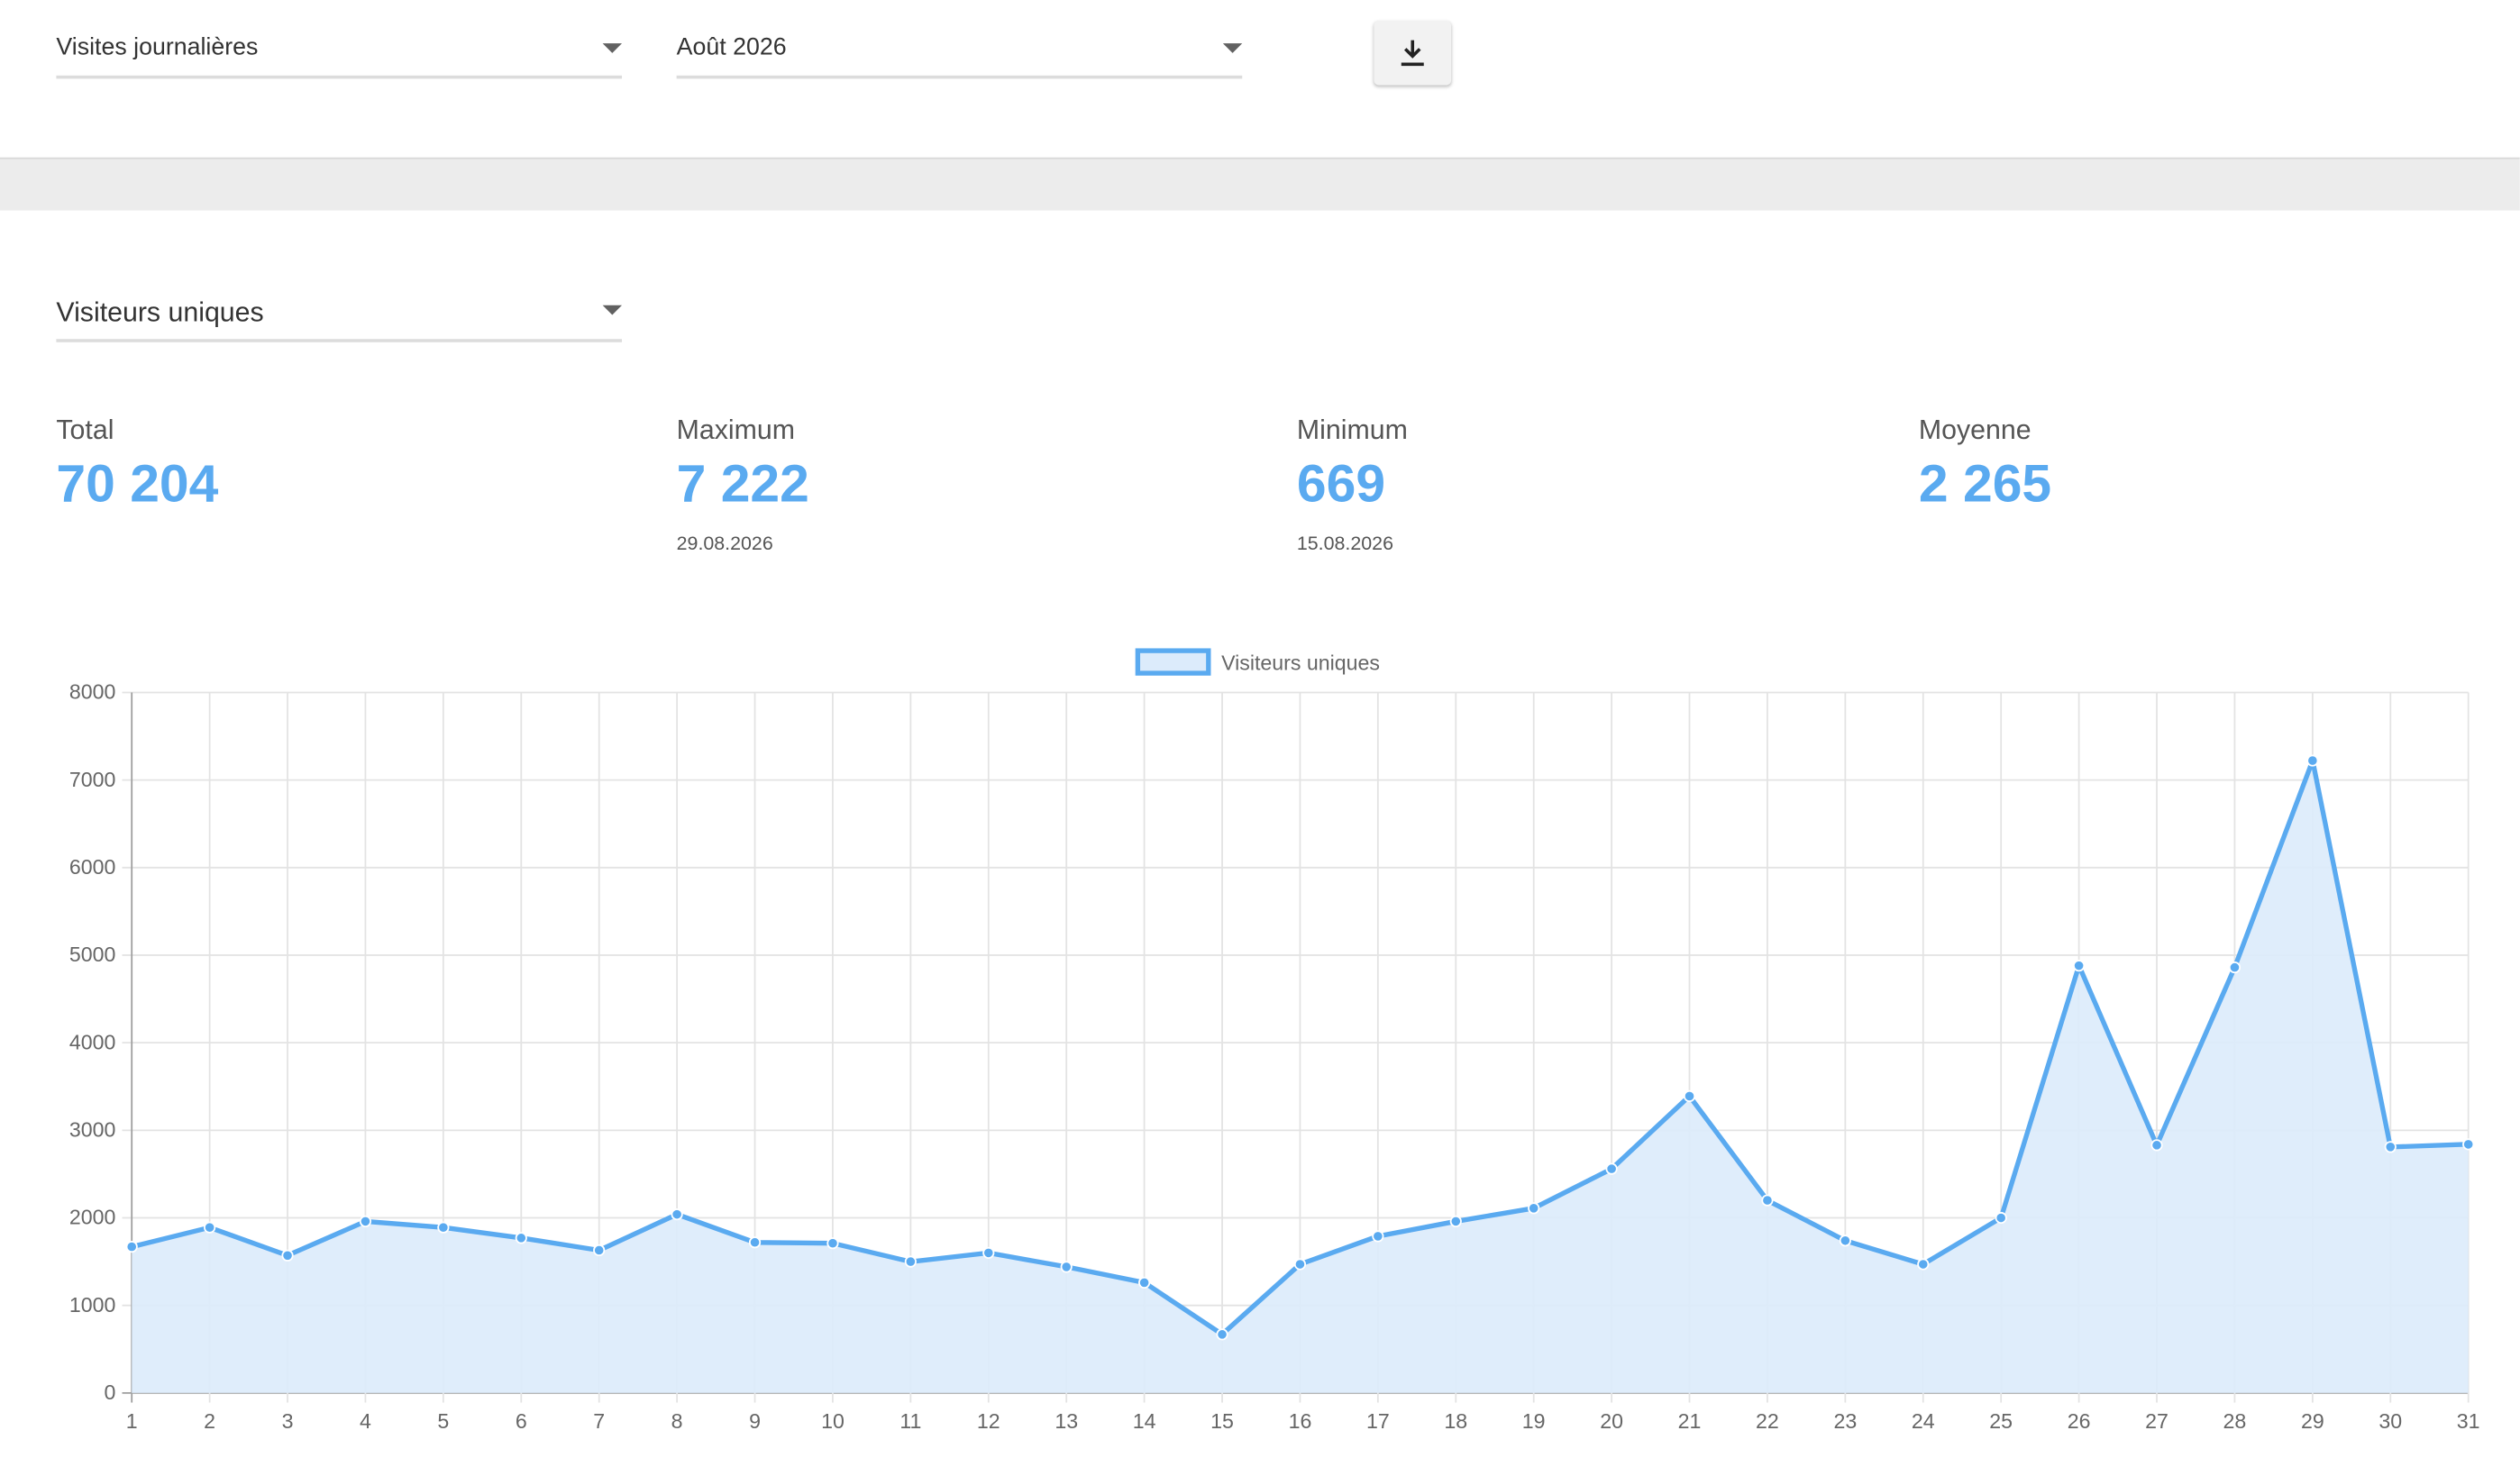 The image size is (2520, 1467). I want to click on report-type-value: Visites journalières, so click(157, 47).